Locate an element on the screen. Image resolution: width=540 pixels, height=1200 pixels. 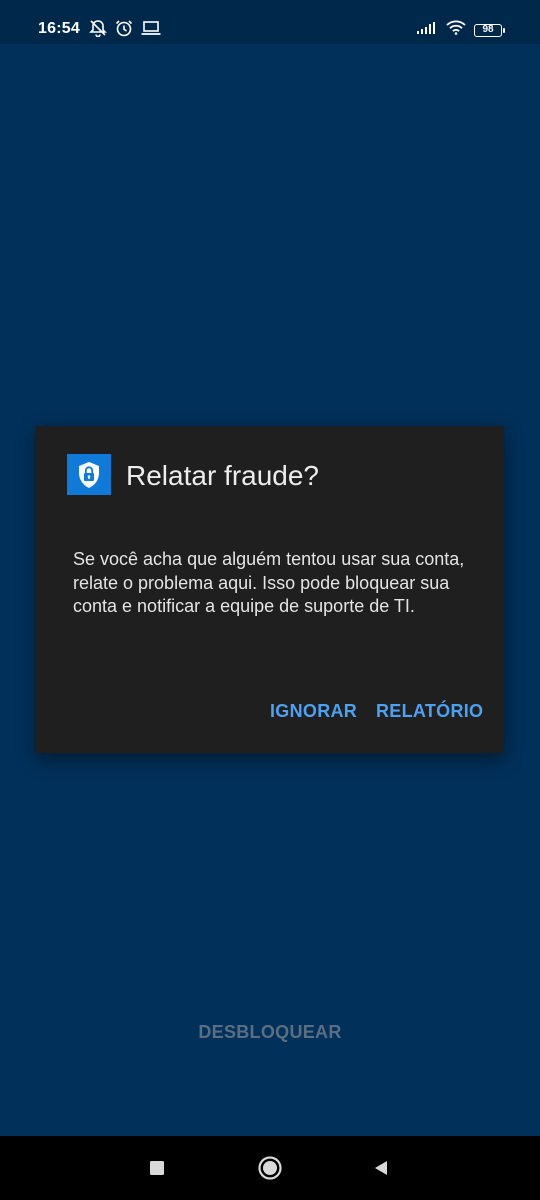
laptop-icon is located at coordinates (151, 30).